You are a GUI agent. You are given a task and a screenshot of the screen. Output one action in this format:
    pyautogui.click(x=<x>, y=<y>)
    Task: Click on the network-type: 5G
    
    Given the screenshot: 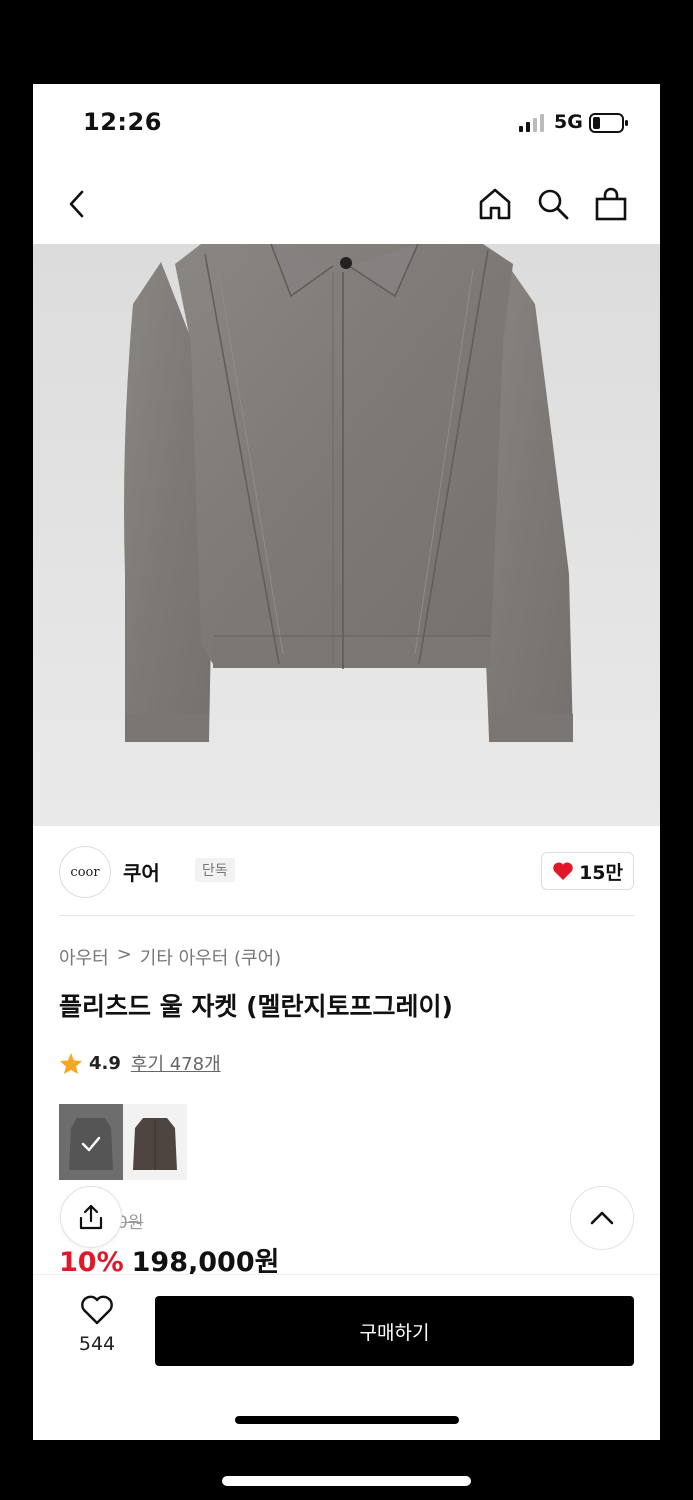 What is the action you would take?
    pyautogui.click(x=568, y=122)
    